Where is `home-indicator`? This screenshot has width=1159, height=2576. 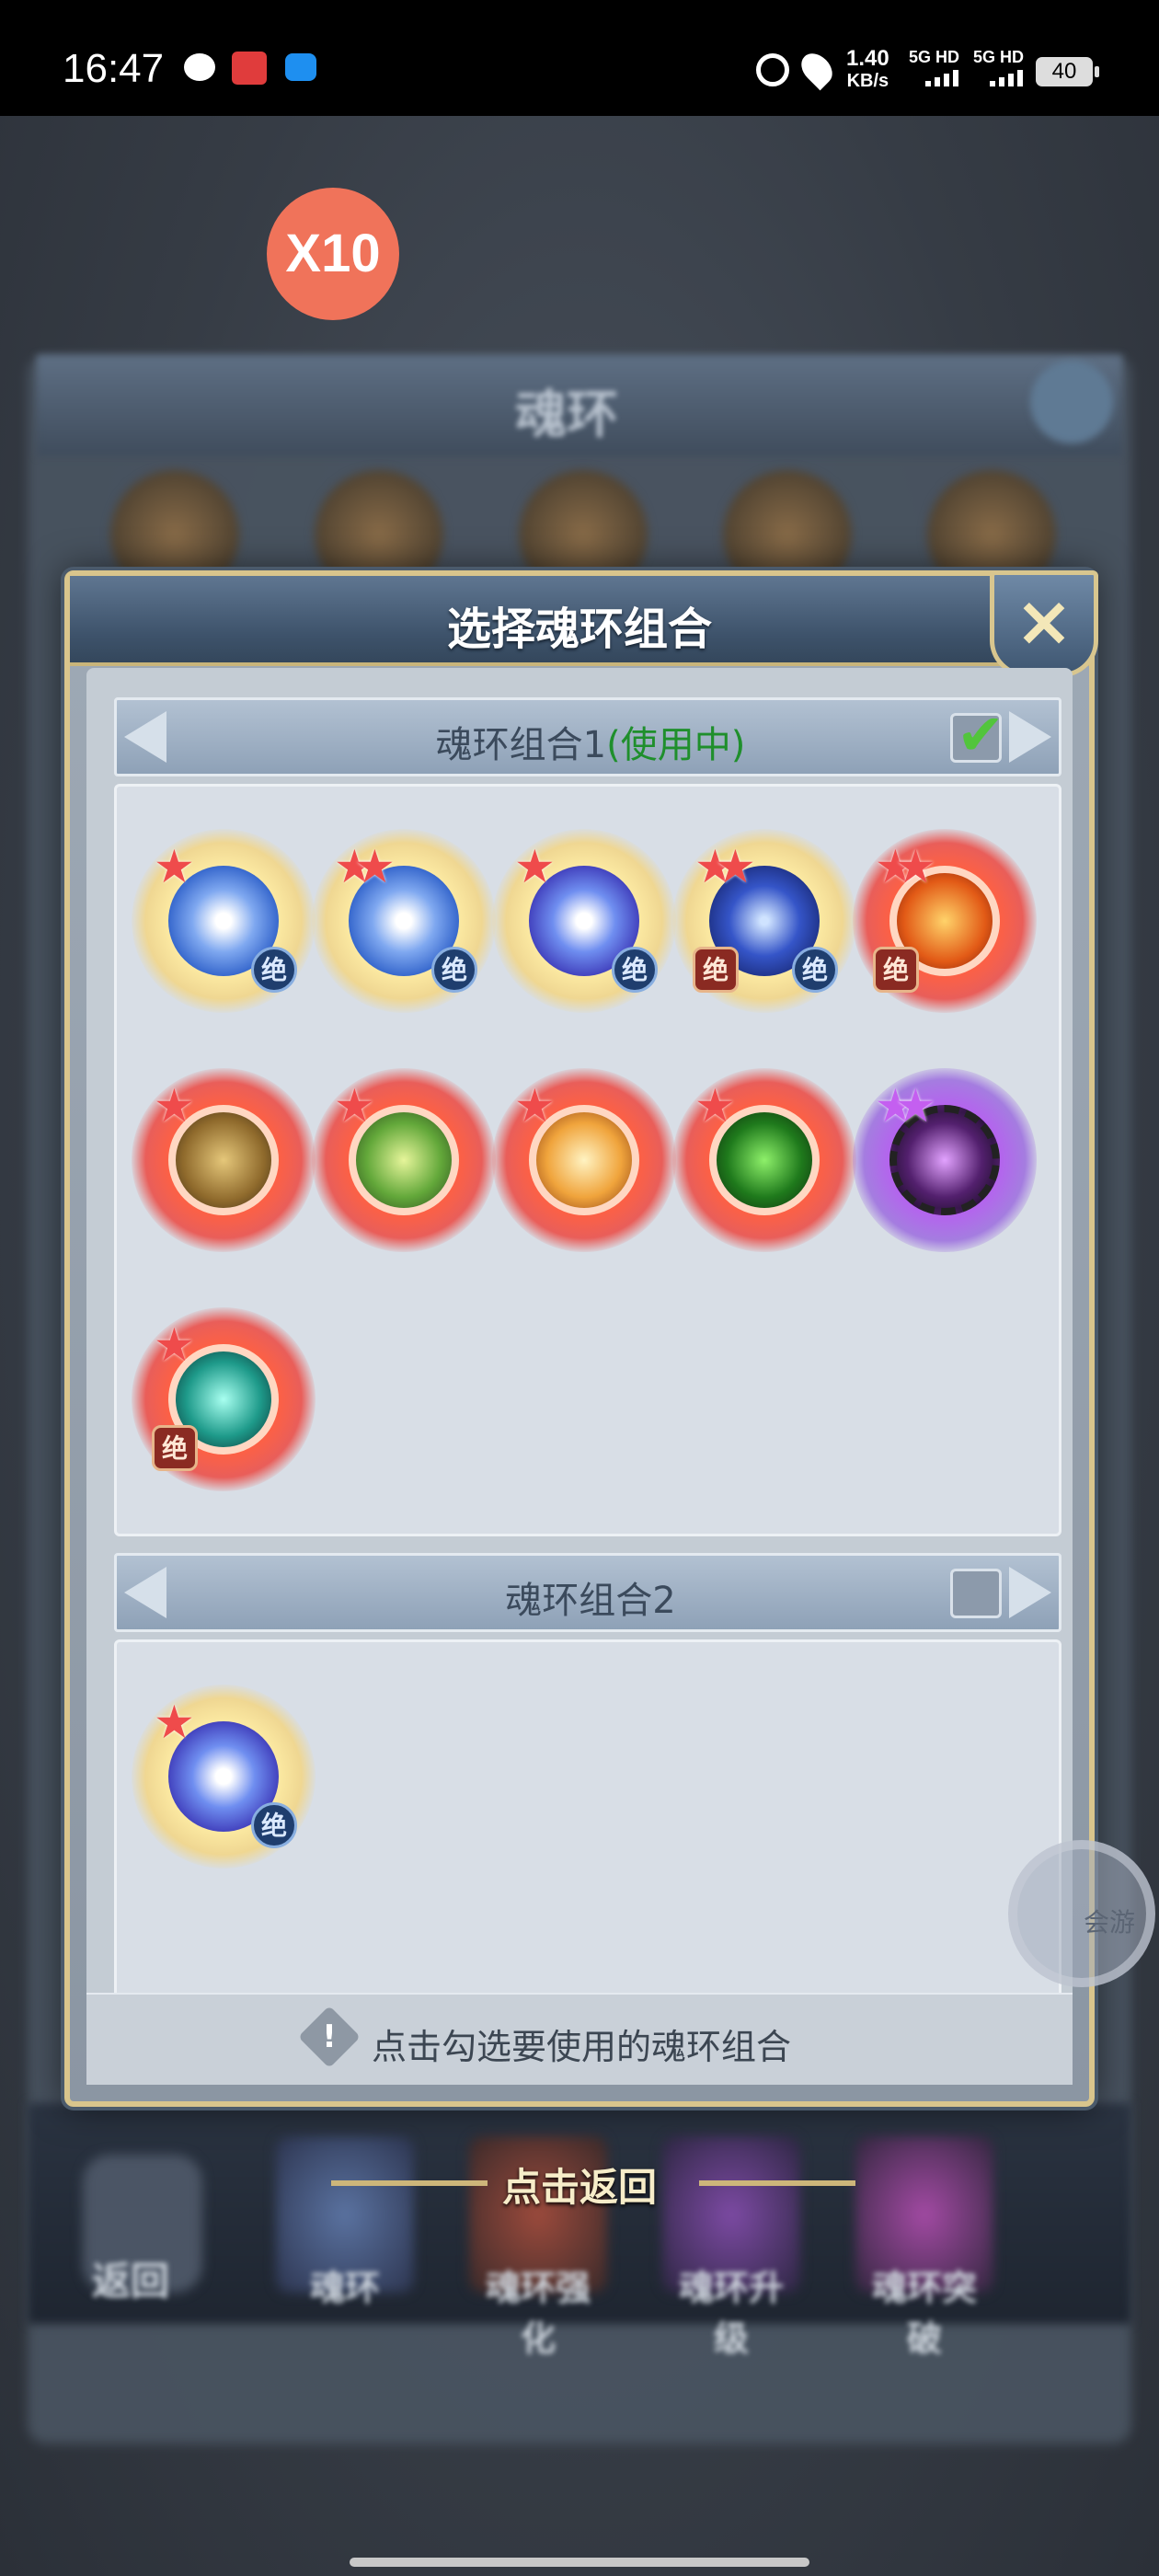 home-indicator is located at coordinates (579, 2562).